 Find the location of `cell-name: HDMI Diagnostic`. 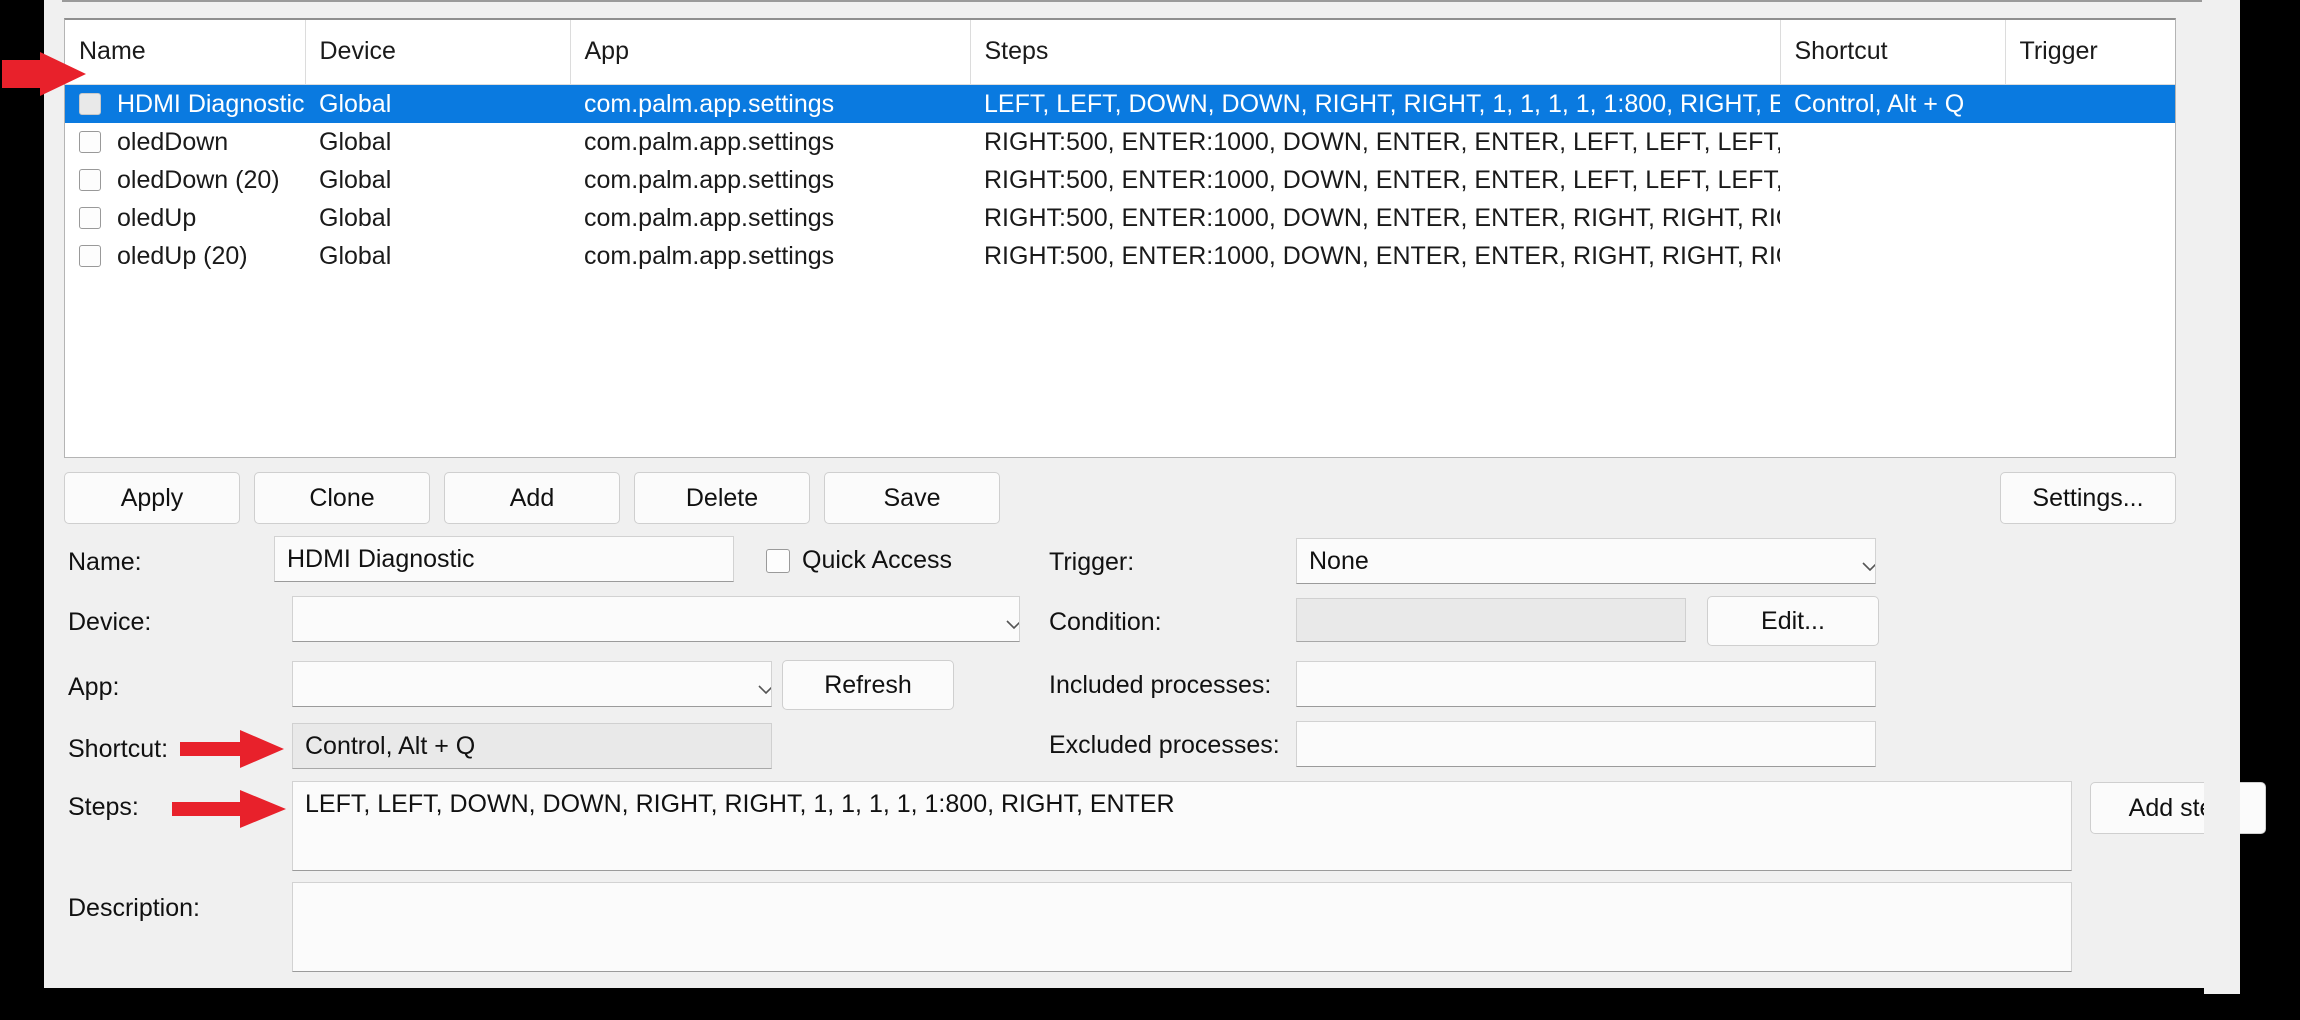

cell-name: HDMI Diagnostic is located at coordinates (185, 103).